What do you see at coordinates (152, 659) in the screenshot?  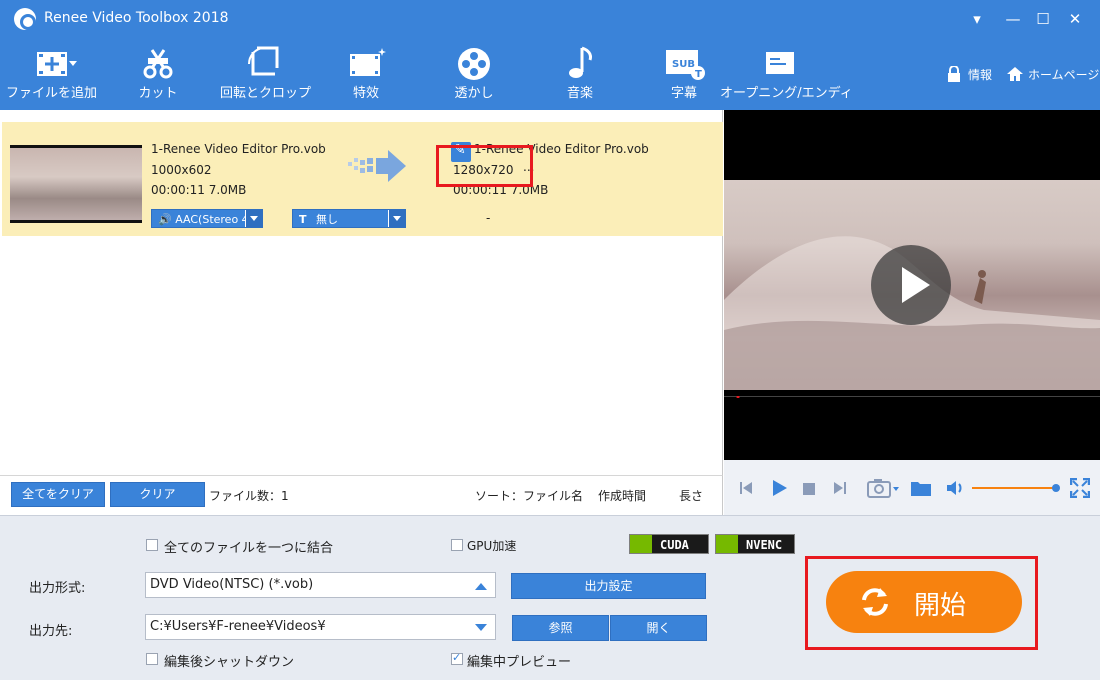 I see `shutdown-checkbox` at bounding box center [152, 659].